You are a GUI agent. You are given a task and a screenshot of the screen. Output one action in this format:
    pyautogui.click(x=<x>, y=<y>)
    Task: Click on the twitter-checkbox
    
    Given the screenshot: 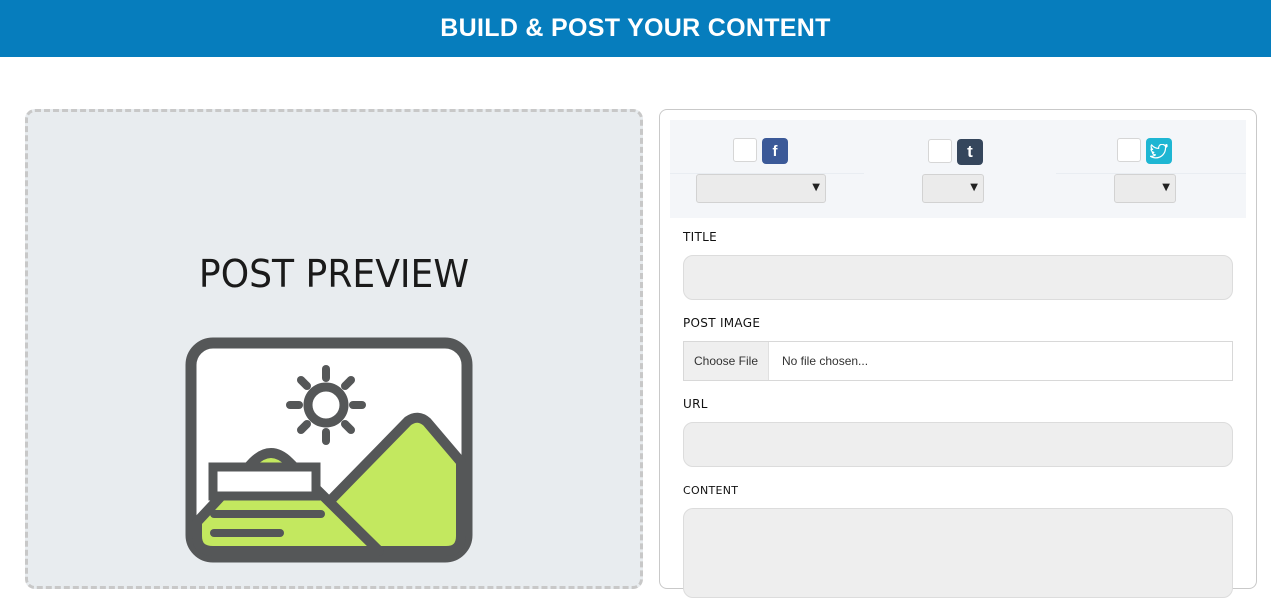 What is the action you would take?
    pyautogui.click(x=1129, y=150)
    